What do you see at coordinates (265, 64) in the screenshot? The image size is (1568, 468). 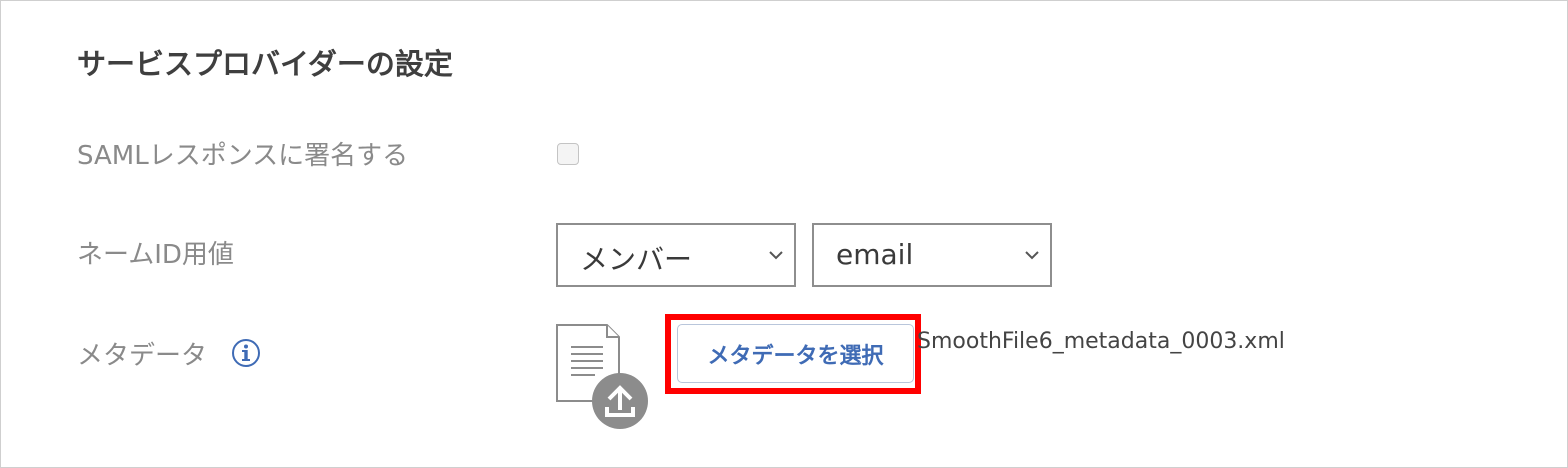 I see `section-title: サービスプロバイダーの設定` at bounding box center [265, 64].